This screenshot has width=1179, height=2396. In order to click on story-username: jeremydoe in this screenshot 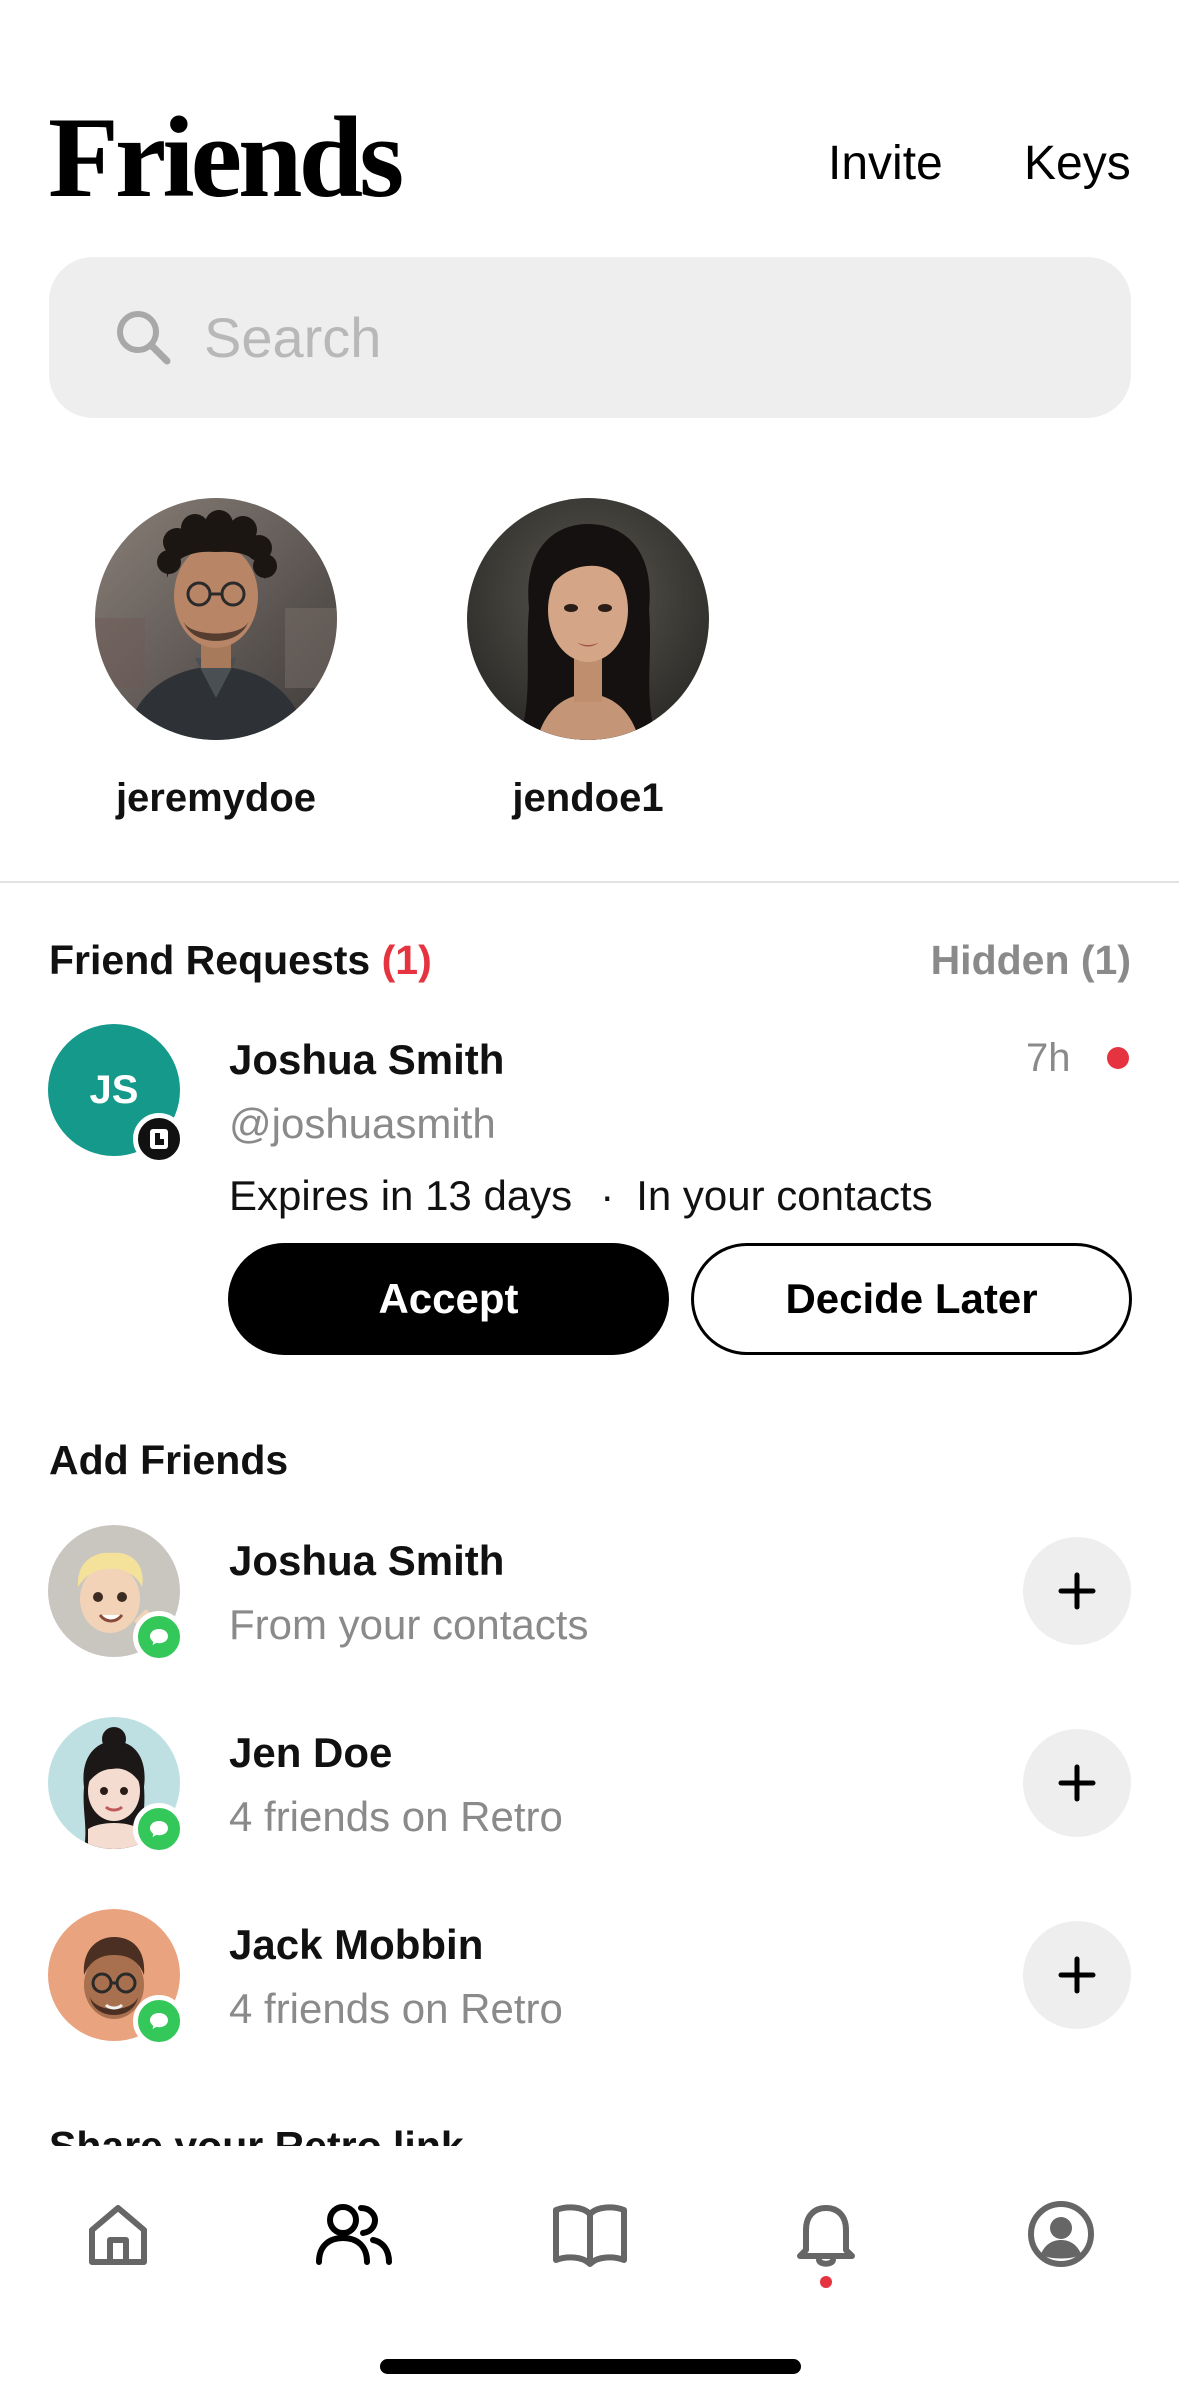, I will do `click(216, 798)`.